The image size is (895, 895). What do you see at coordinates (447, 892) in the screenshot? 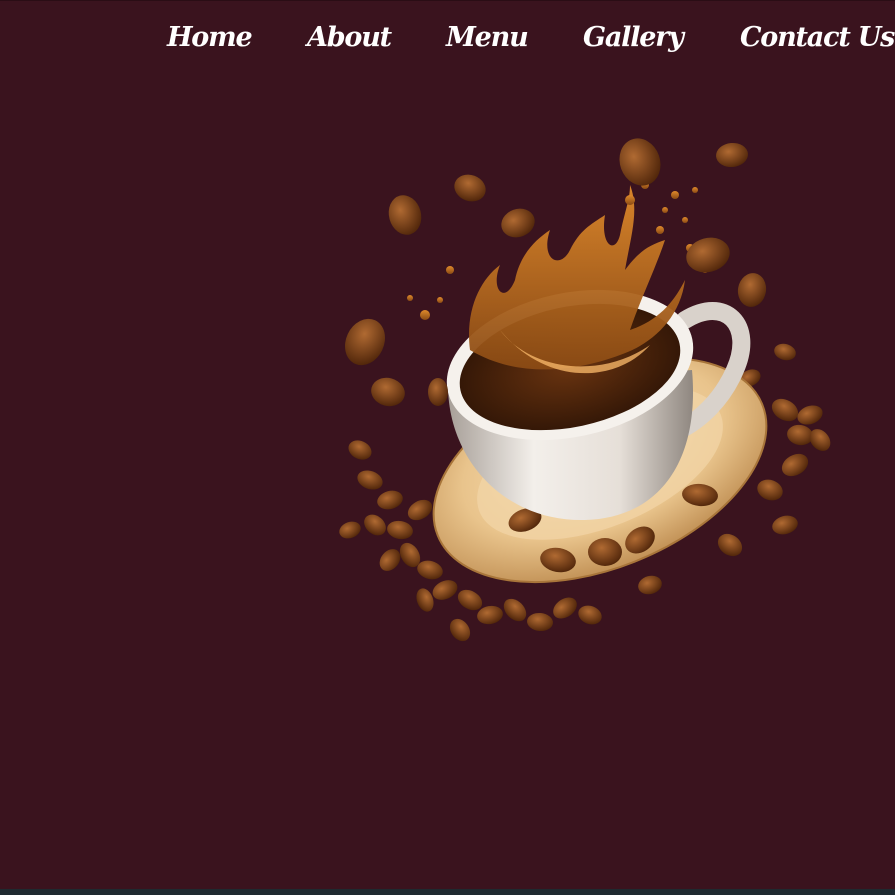
I see `bottom-strip` at bounding box center [447, 892].